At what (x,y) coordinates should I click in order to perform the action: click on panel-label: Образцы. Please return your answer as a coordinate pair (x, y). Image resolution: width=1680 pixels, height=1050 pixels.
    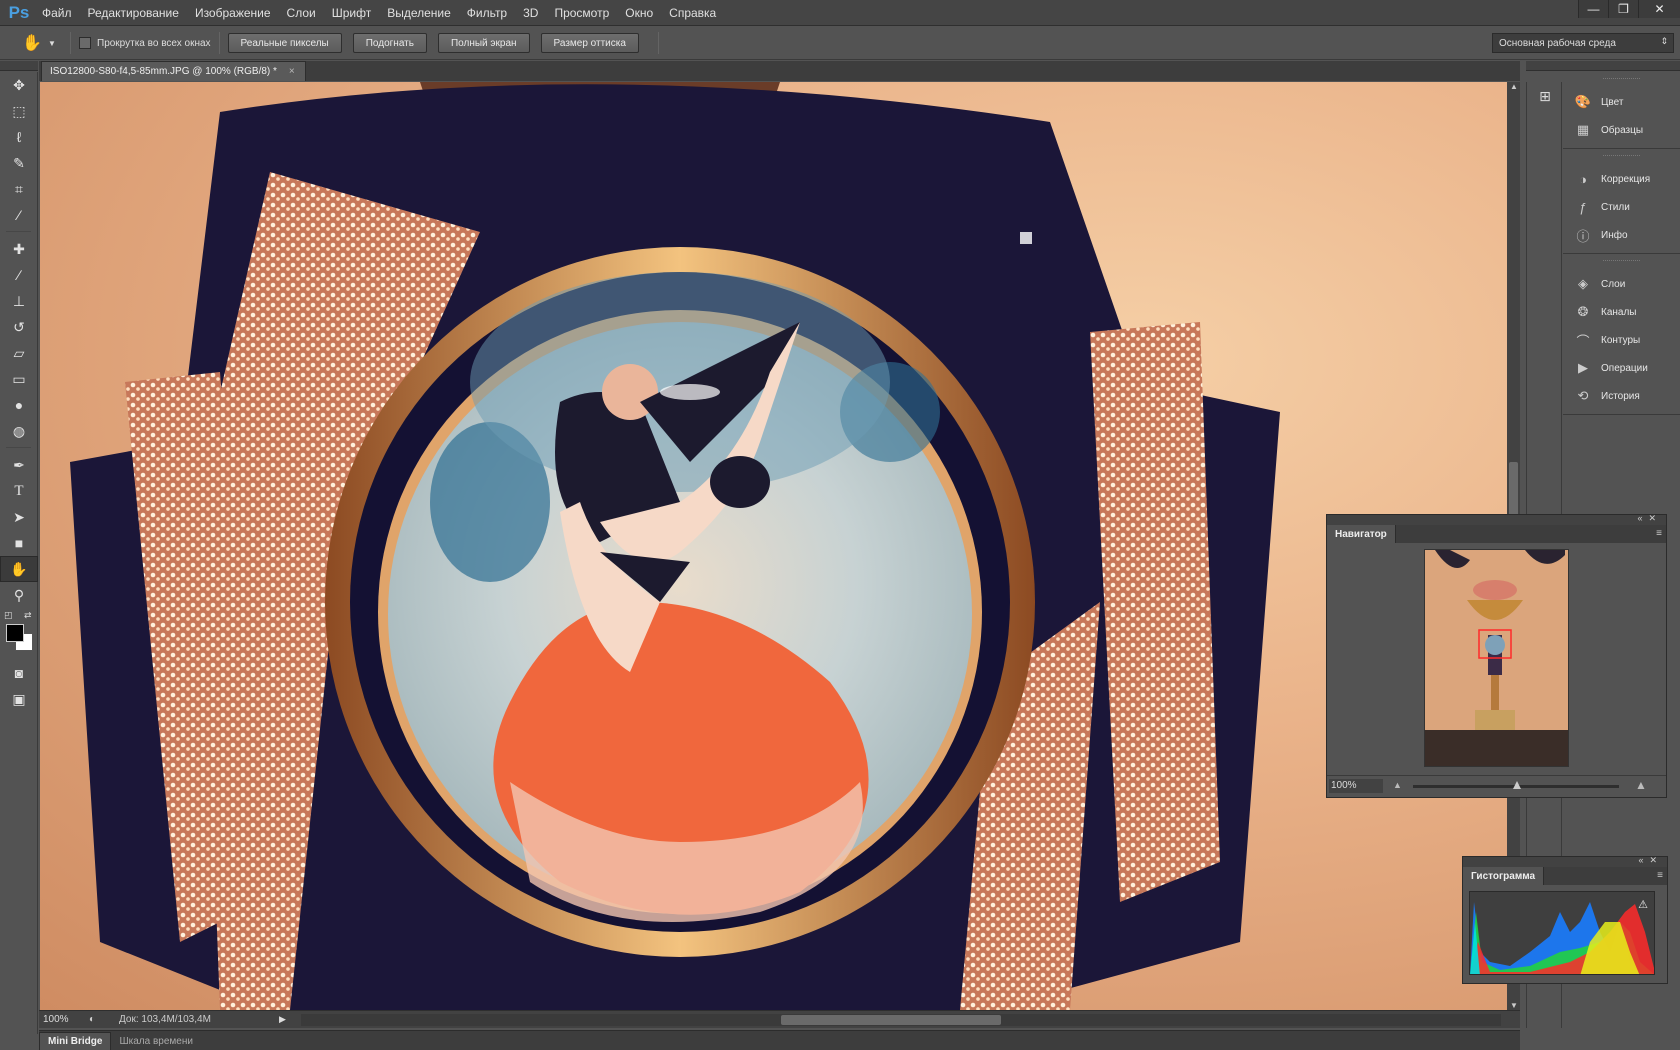
    Looking at the image, I should click on (1622, 130).